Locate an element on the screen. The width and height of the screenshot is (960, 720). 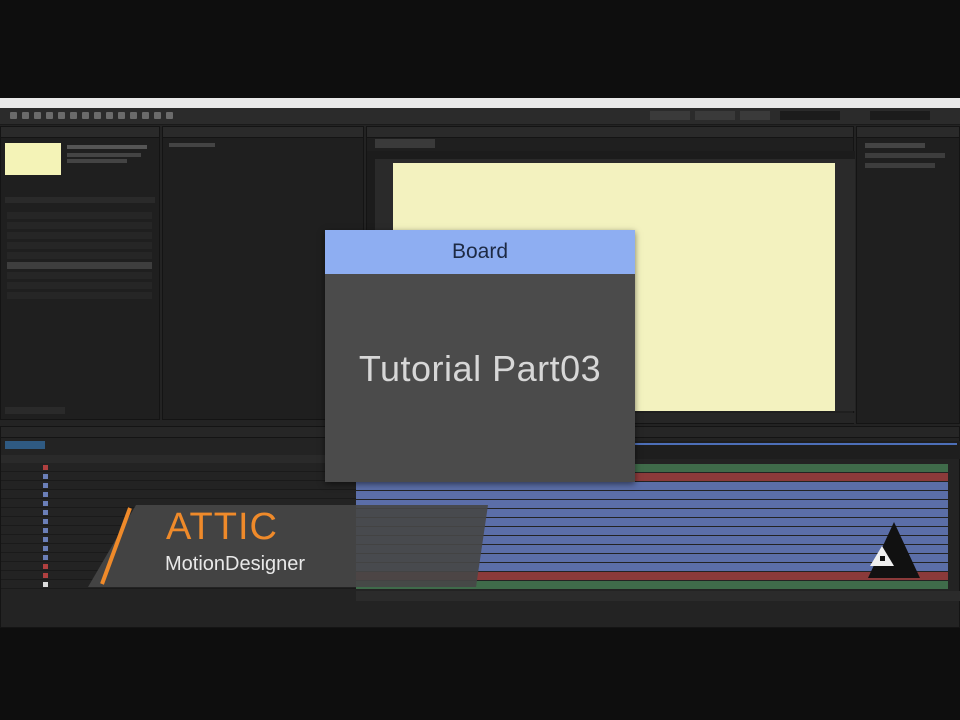
project-thumbnail is located at coordinates (33, 159).